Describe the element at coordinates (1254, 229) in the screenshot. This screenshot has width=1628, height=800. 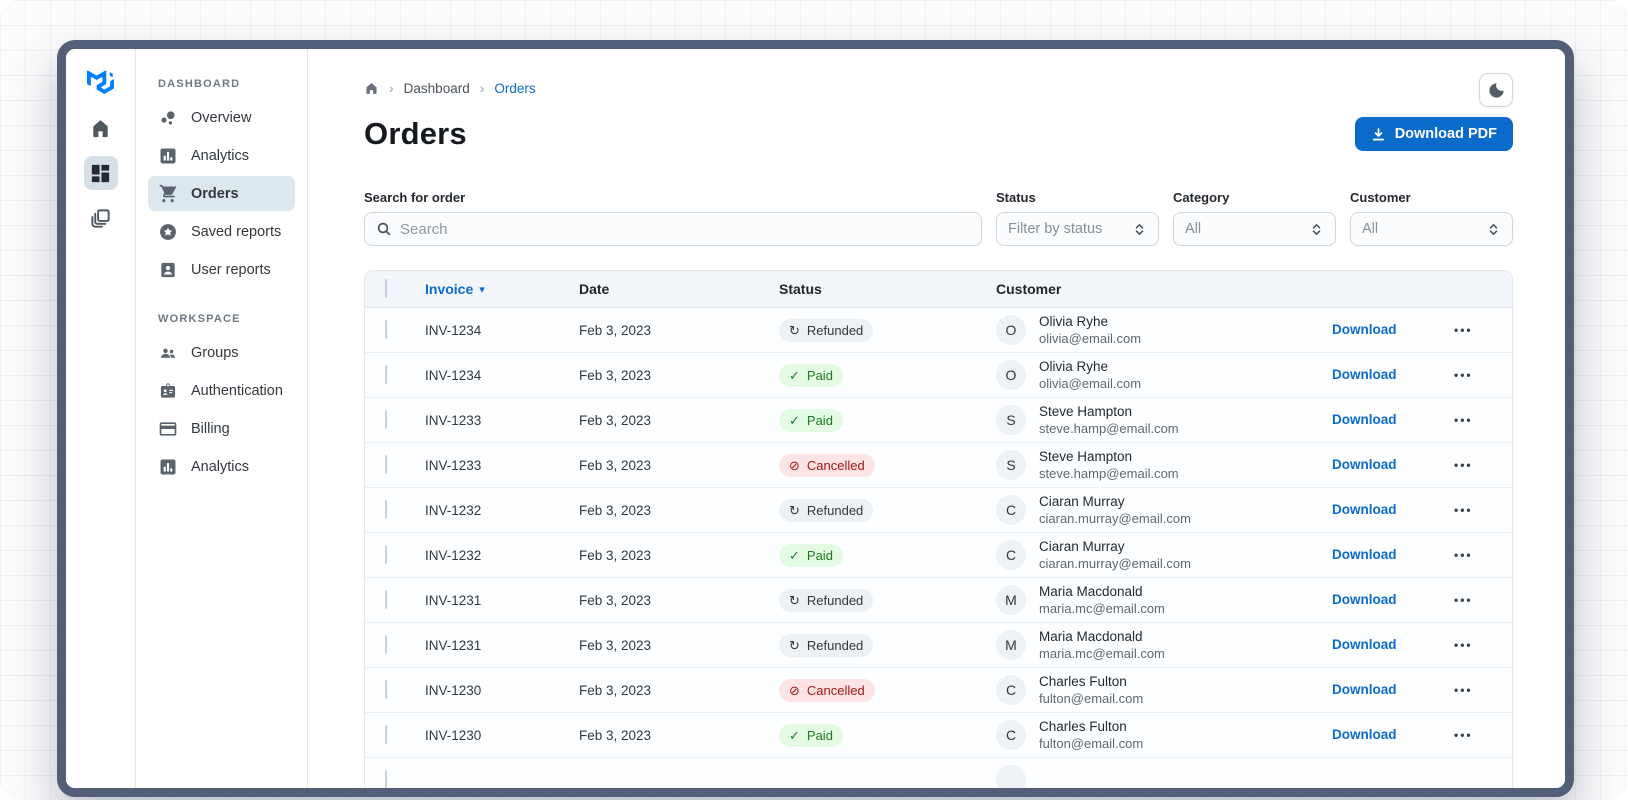
I see `filter-select-category: All` at that location.